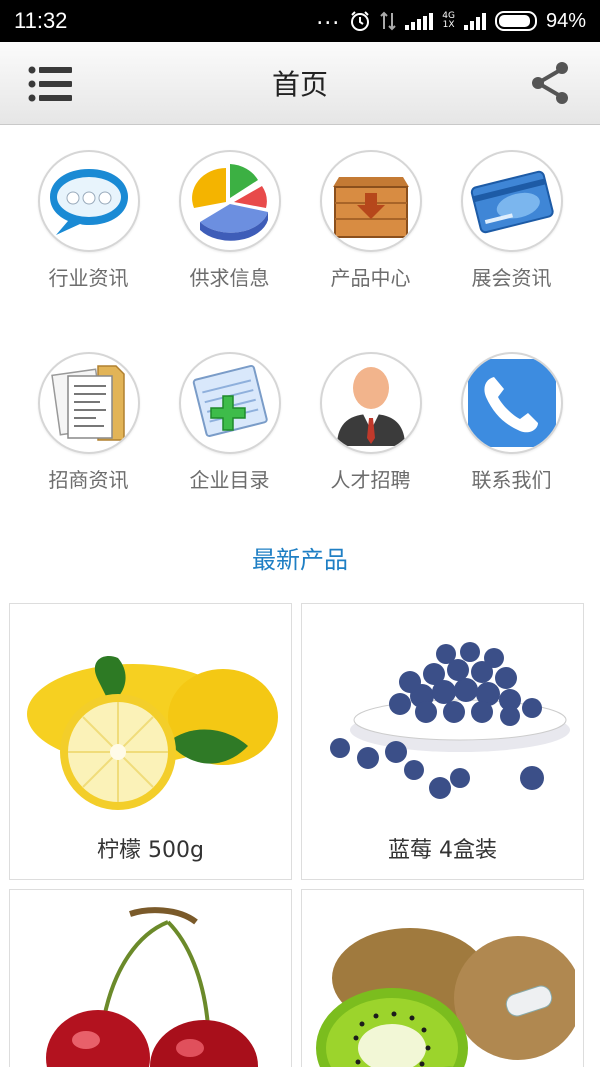 The width and height of the screenshot is (600, 1067). What do you see at coordinates (370, 278) in the screenshot?
I see `grid-item-label: 产品中心` at bounding box center [370, 278].